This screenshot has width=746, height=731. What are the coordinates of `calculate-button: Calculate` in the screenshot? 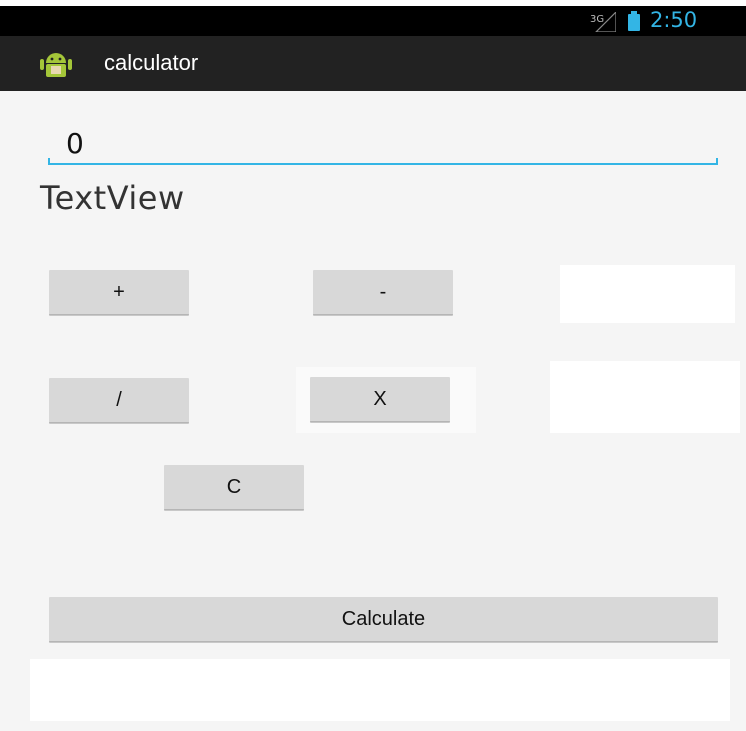 It's located at (383, 619).